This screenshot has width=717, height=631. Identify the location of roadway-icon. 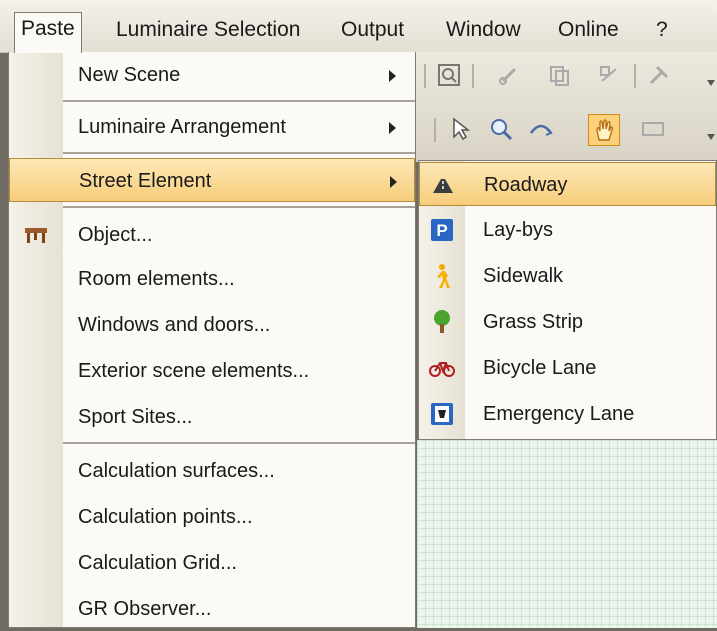
(443, 185).